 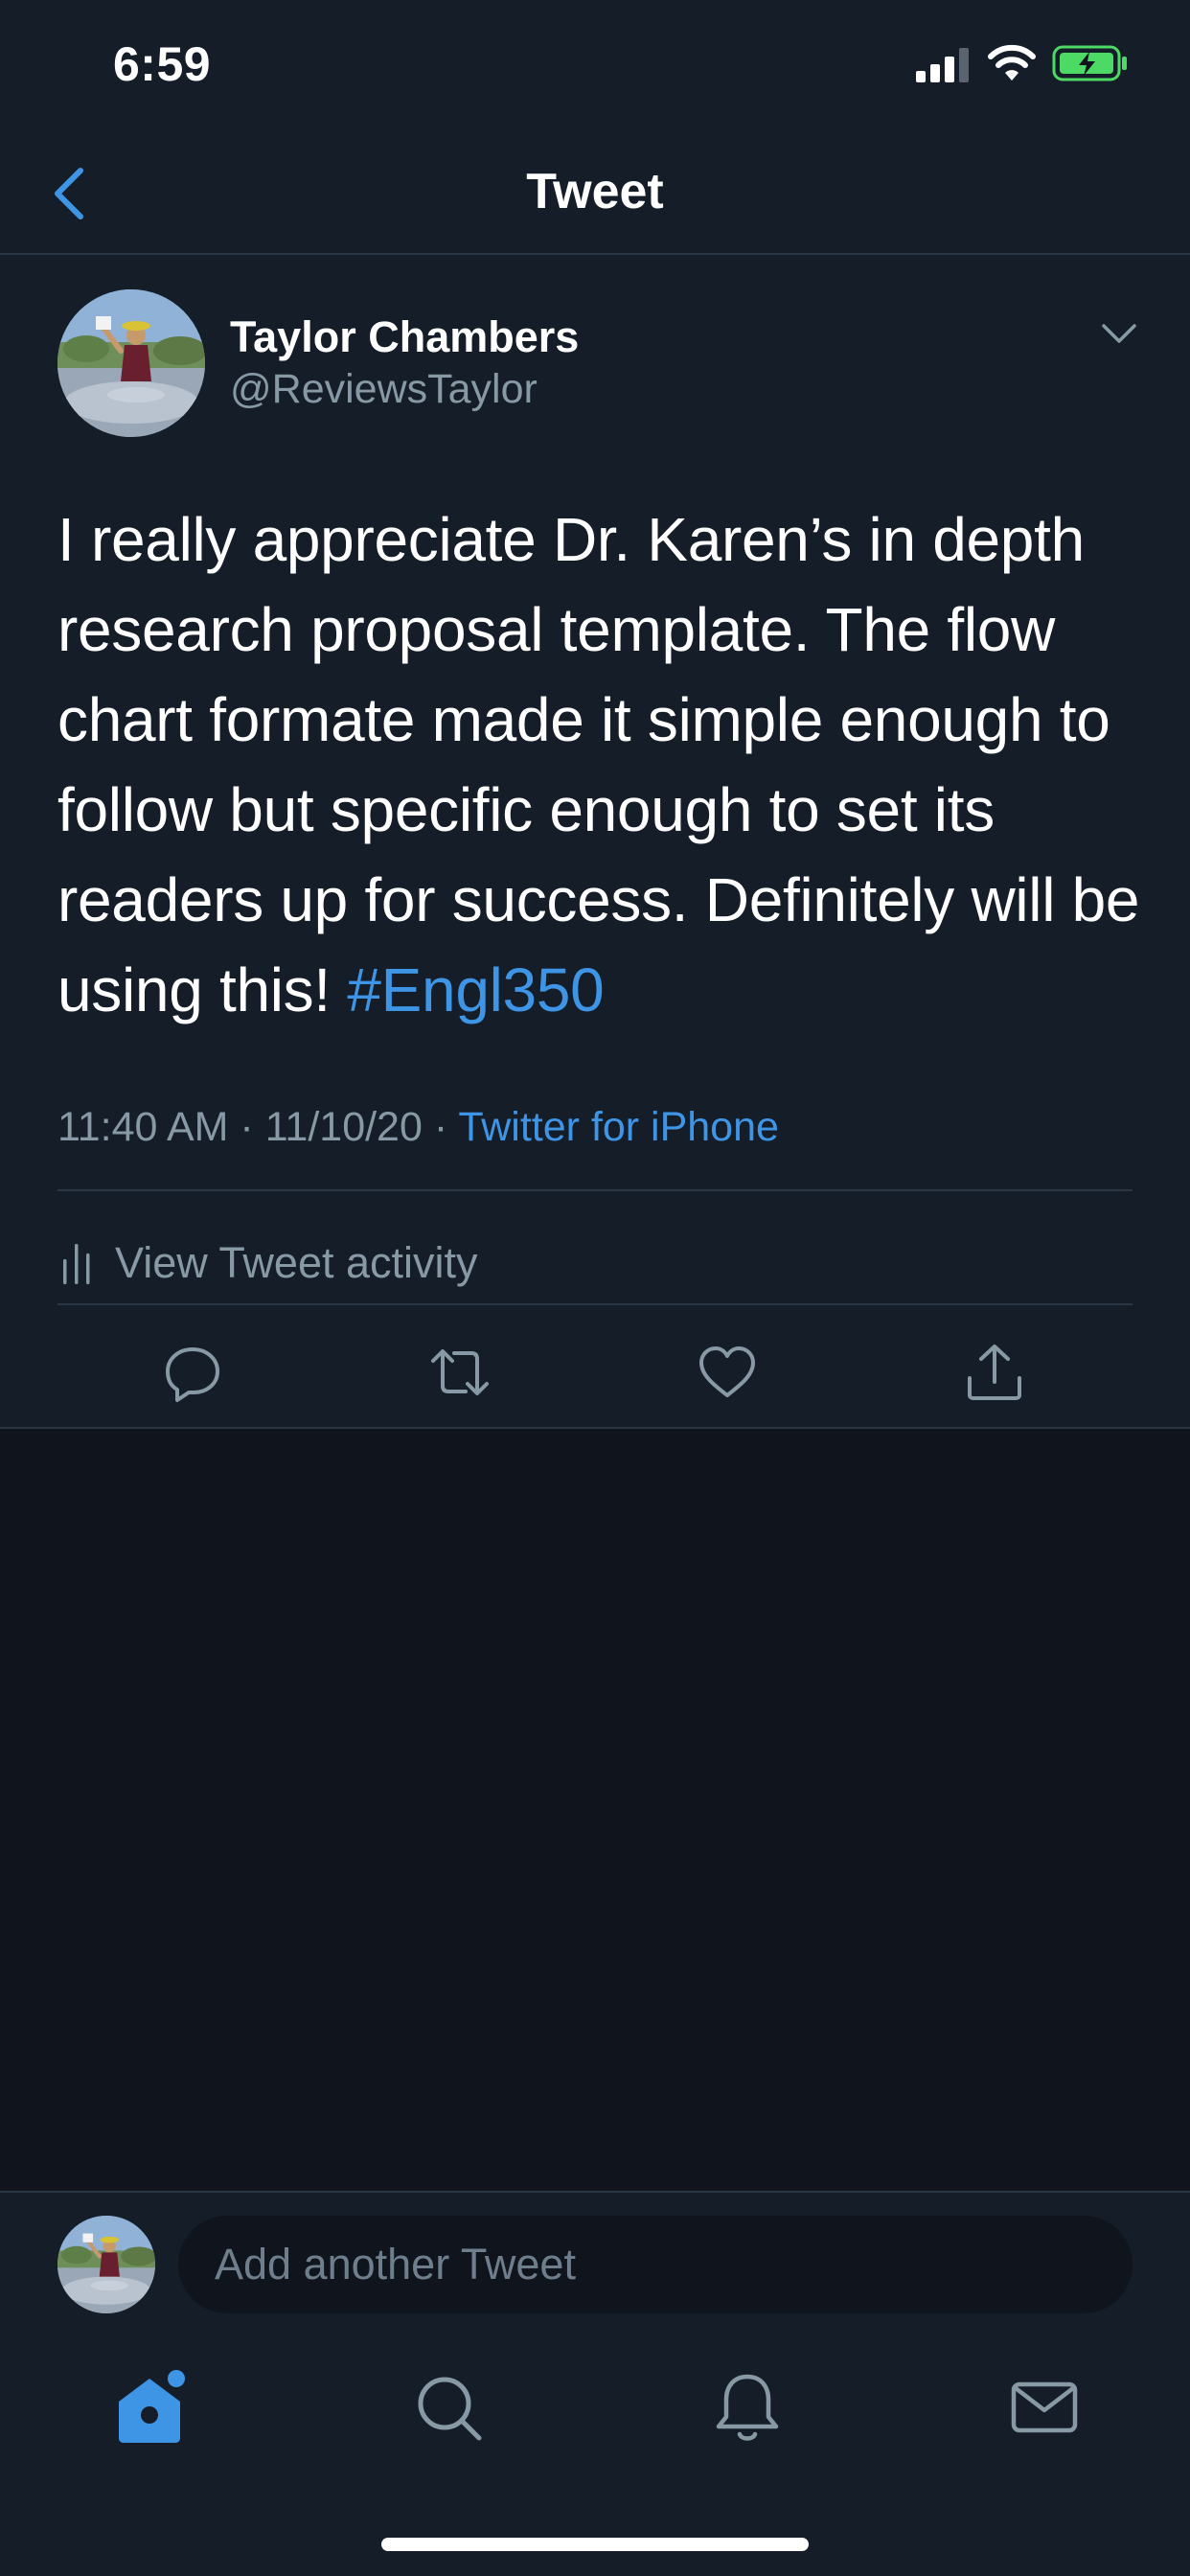 I want to click on status-bar: 6:59, so click(x=595, y=67).